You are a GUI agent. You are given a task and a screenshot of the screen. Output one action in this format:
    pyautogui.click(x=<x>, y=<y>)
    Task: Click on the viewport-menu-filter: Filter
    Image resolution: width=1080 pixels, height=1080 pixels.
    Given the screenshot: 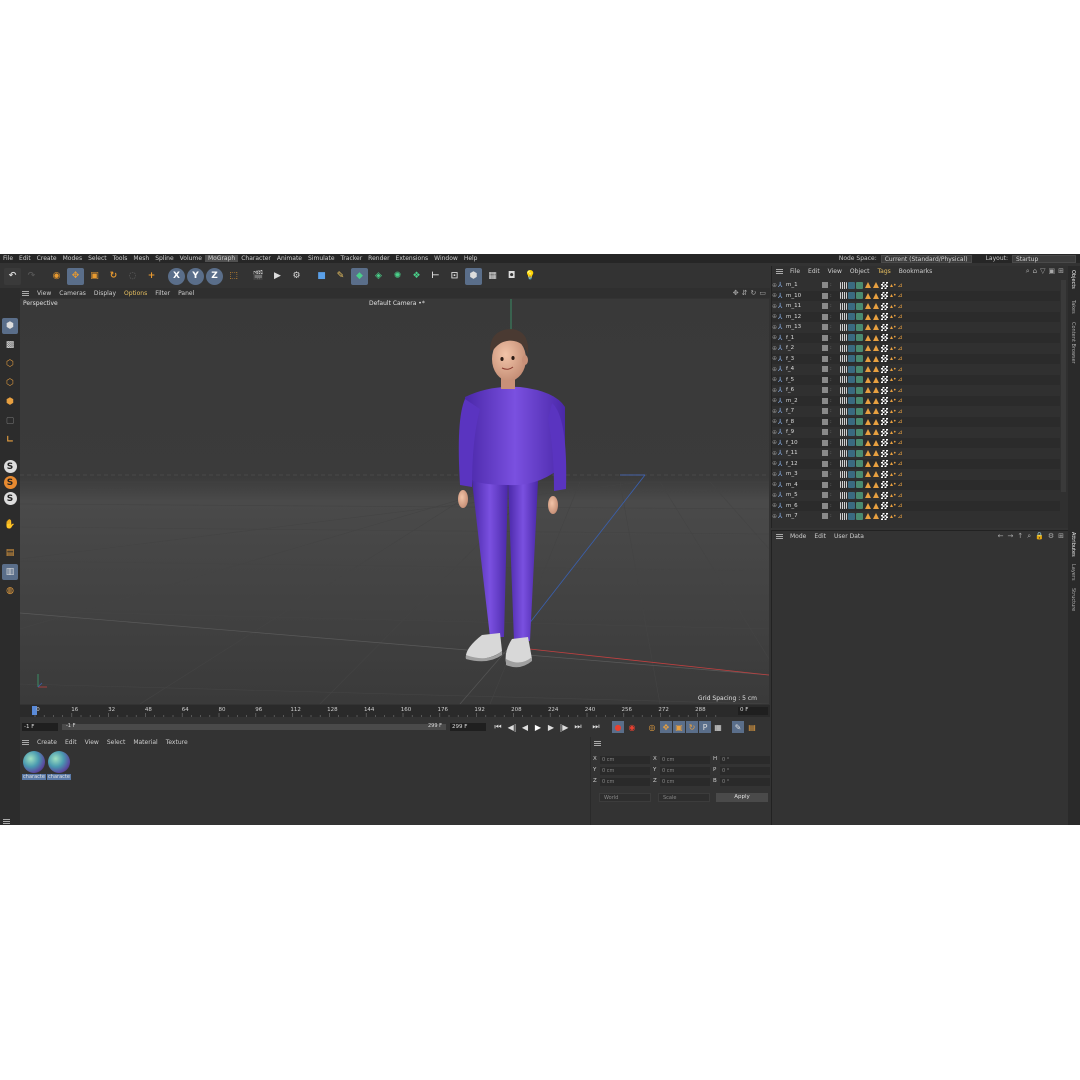 What is the action you would take?
    pyautogui.click(x=162, y=293)
    